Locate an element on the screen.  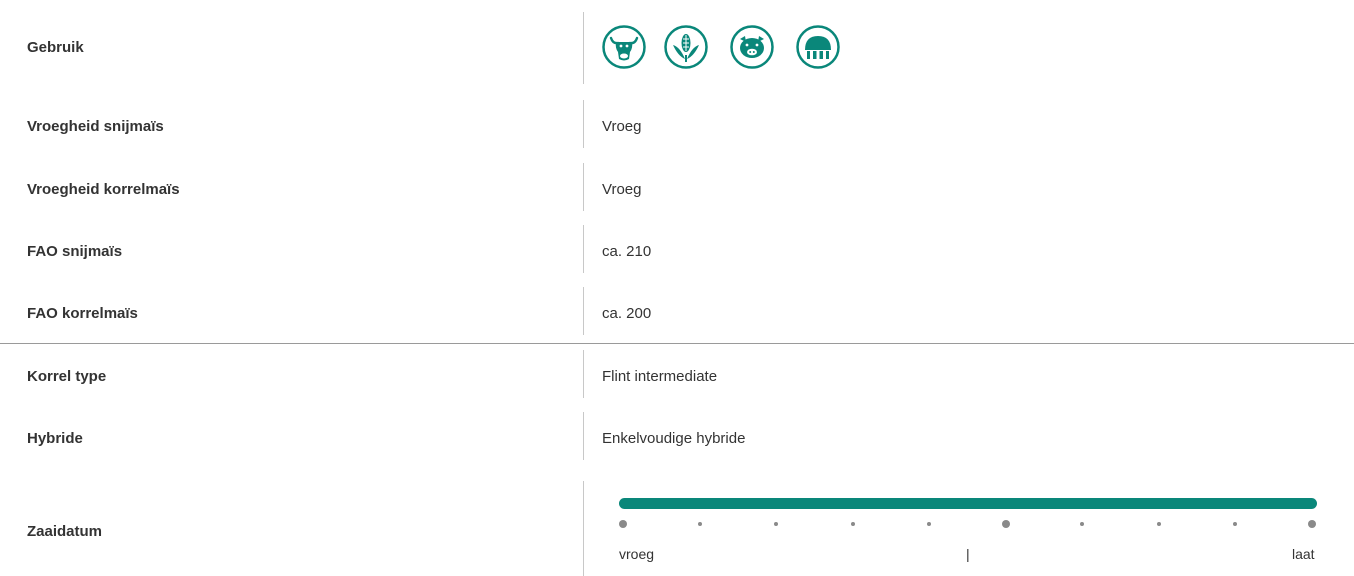
section-divider is located at coordinates (677, 343).